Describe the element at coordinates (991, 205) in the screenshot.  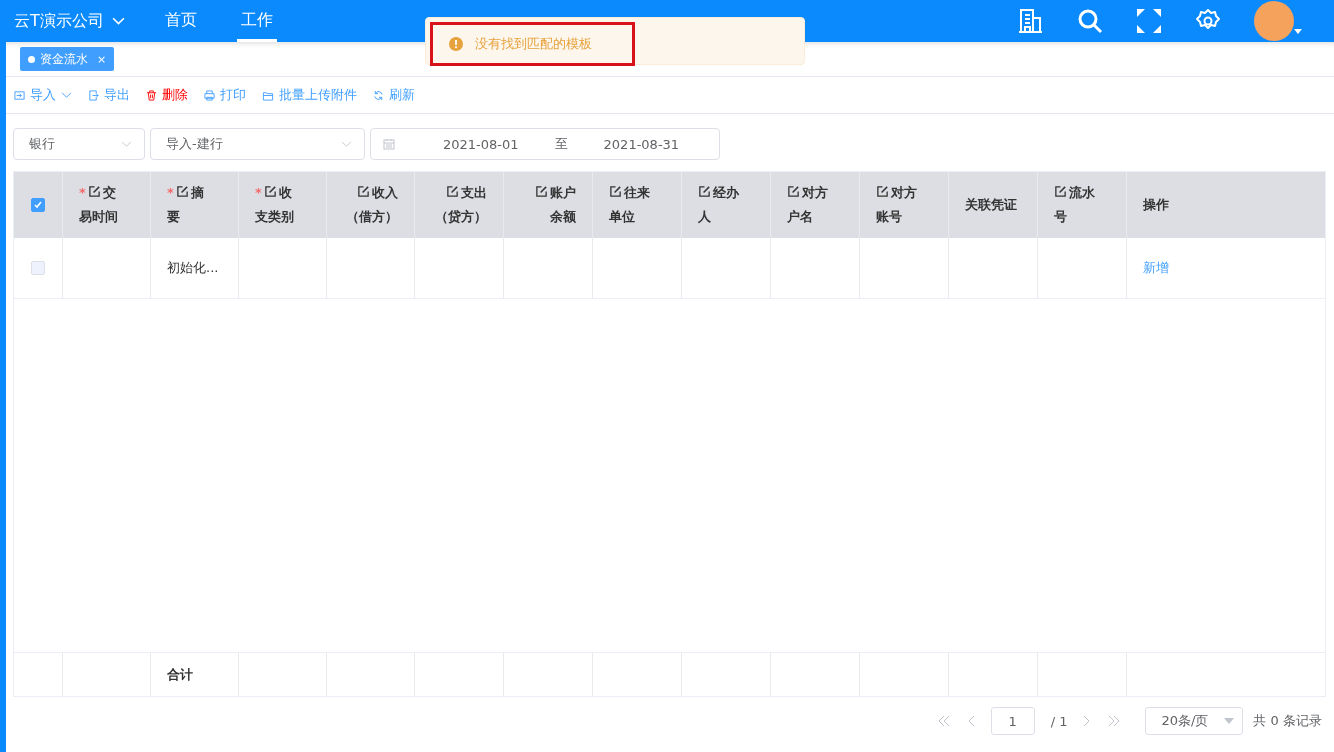
I see `column-header: 关联凭证` at that location.